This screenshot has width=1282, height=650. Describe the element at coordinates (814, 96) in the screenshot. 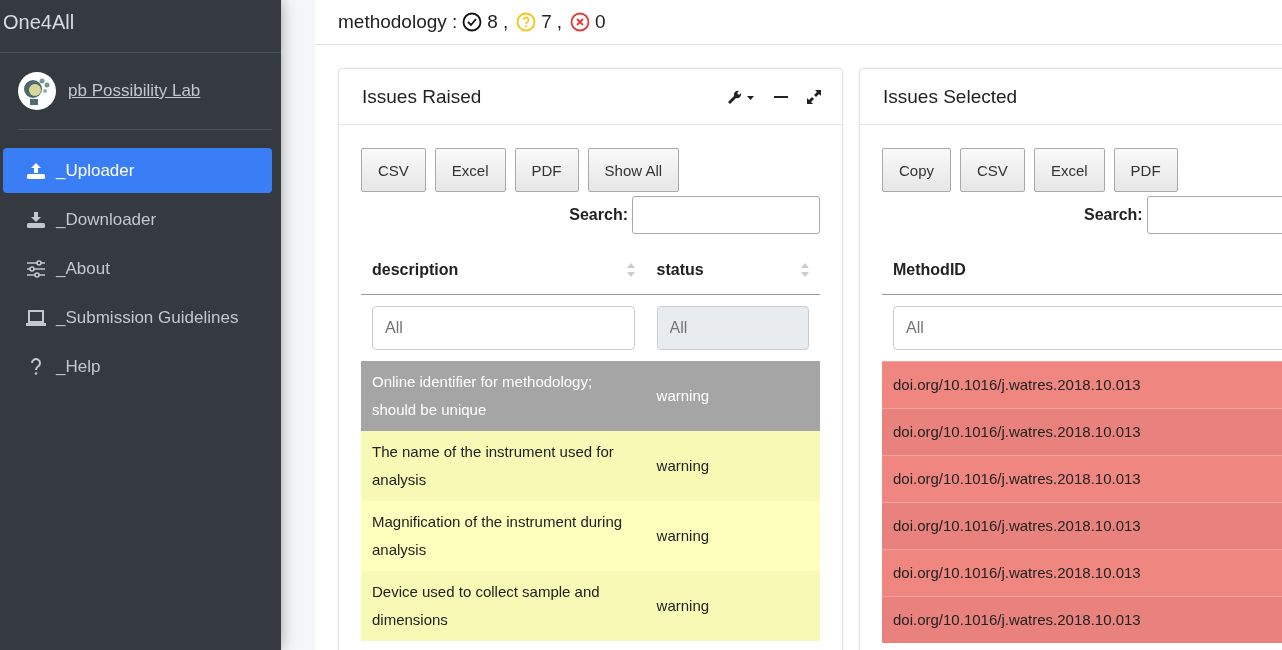

I see `expand-icon` at that location.